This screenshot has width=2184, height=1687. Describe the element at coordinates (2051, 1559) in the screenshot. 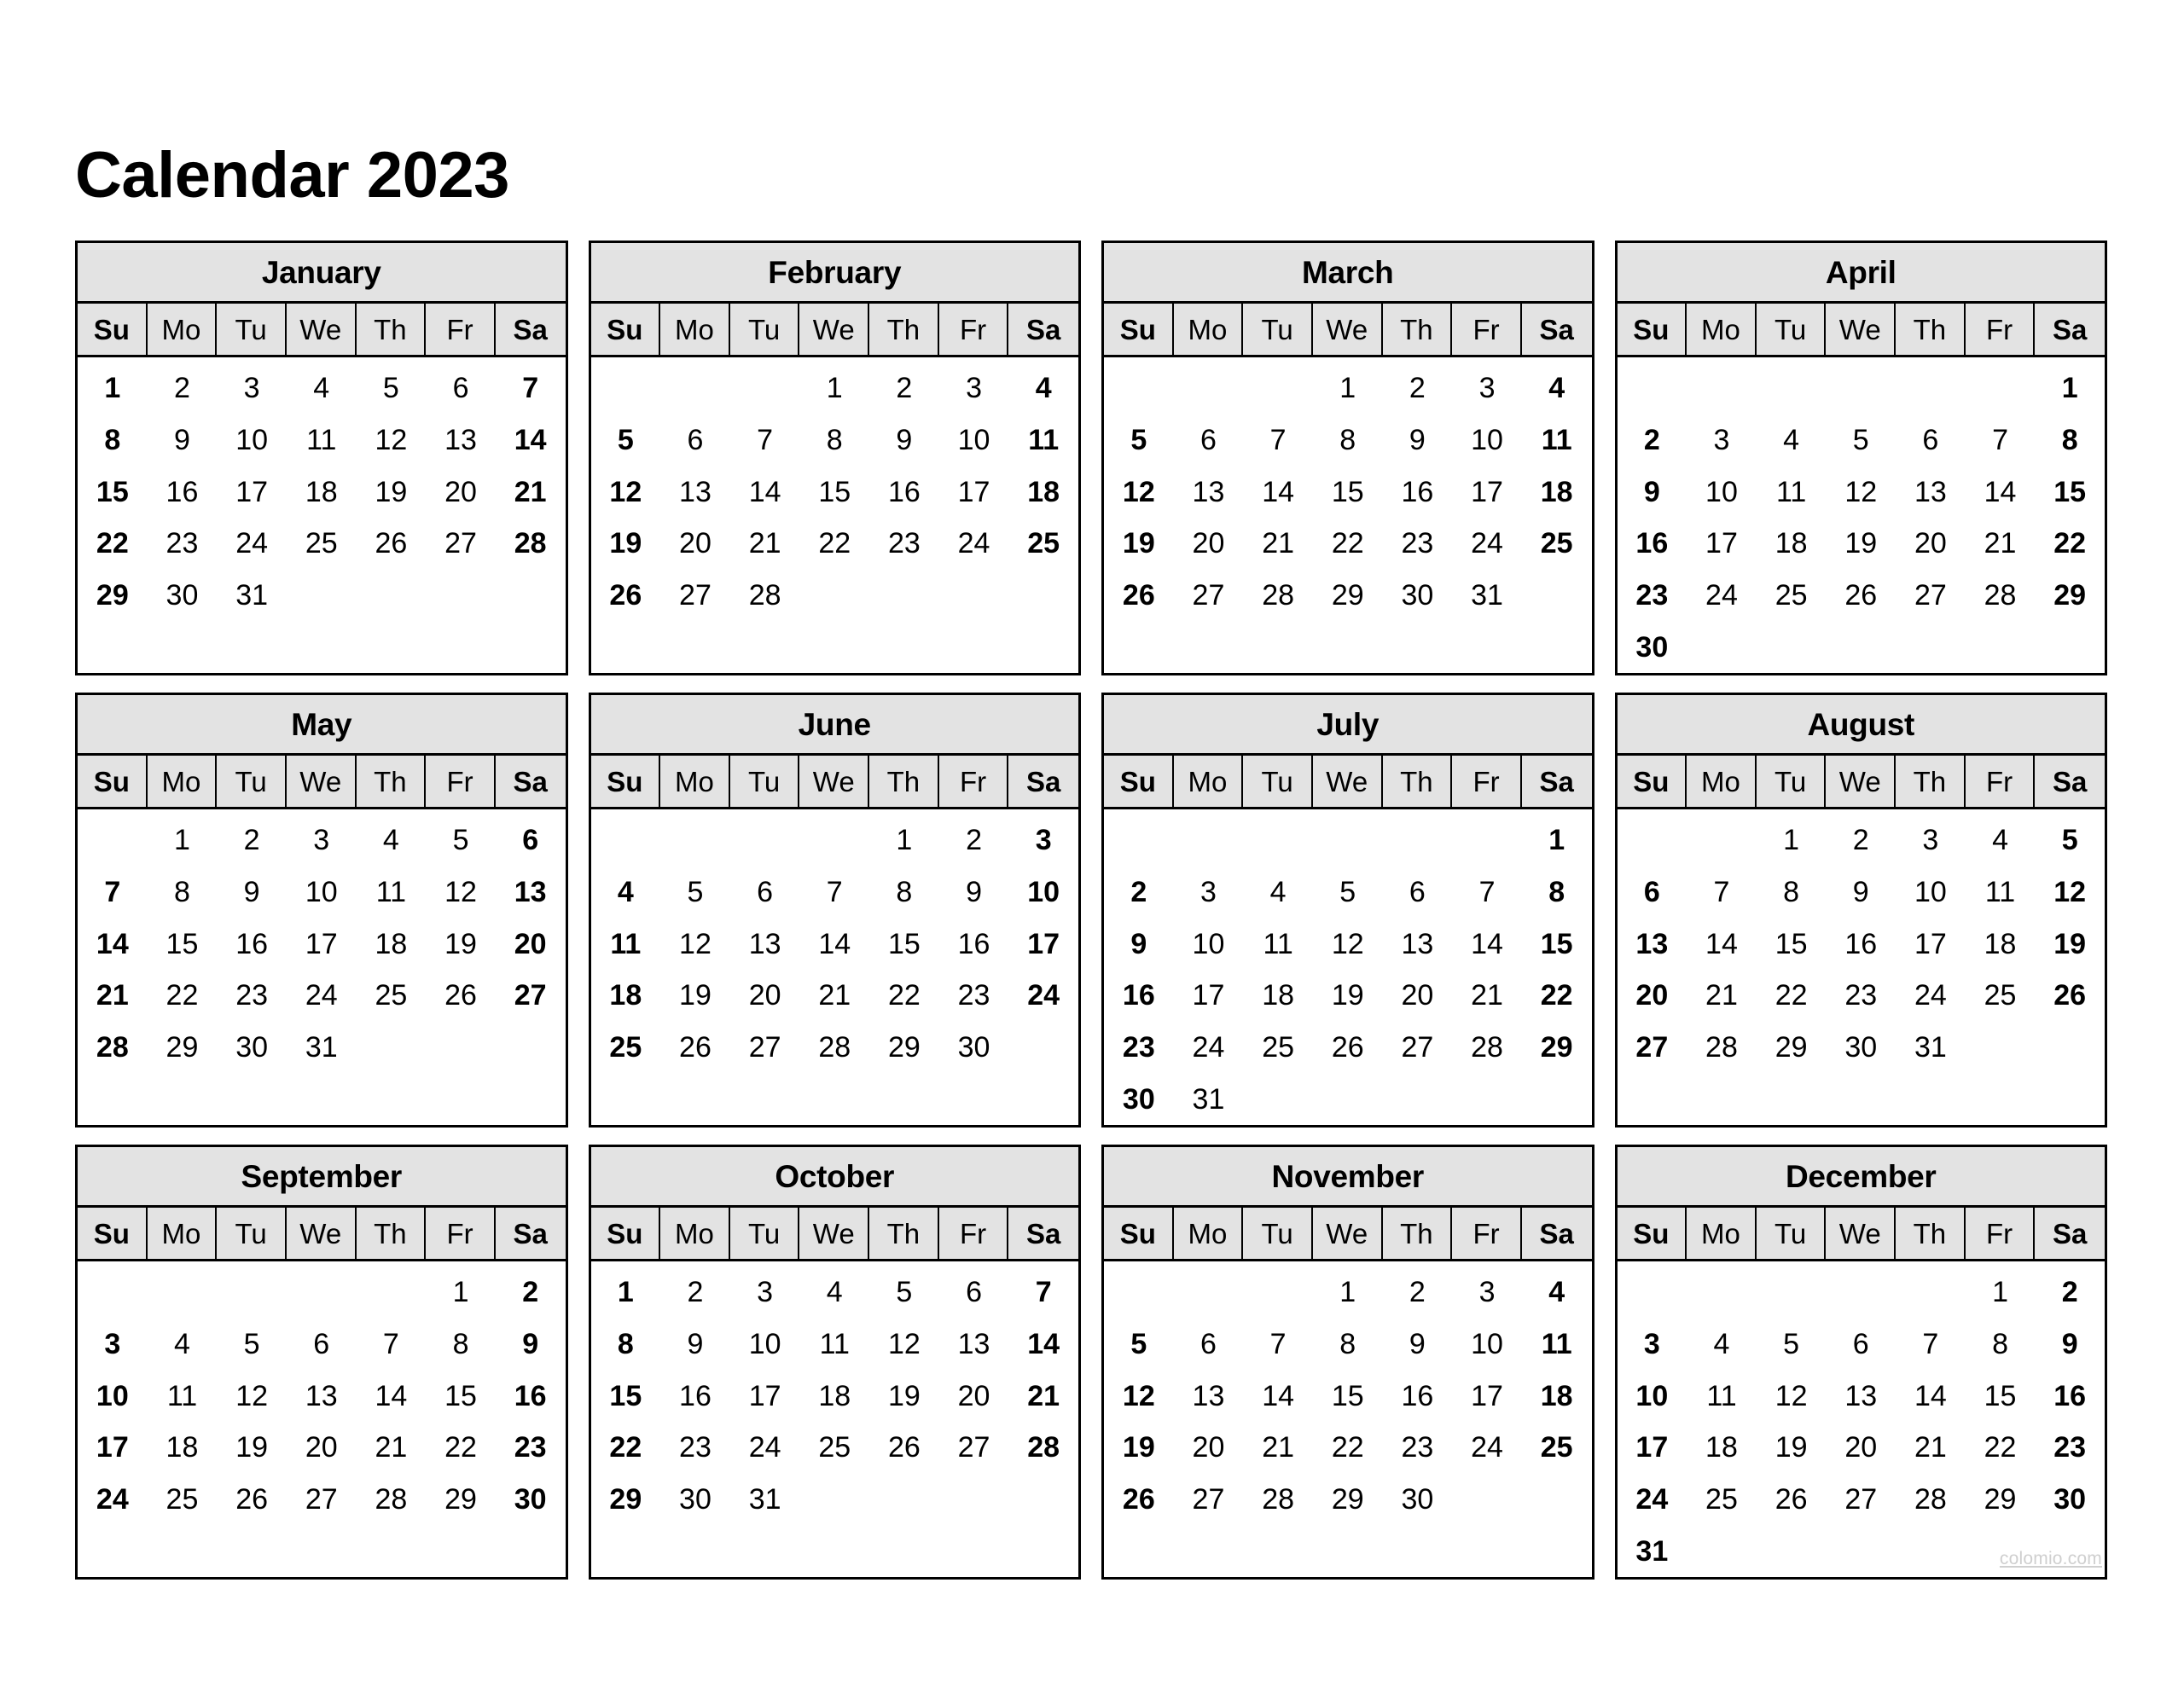

I see `watermark-link: colomio.com` at that location.